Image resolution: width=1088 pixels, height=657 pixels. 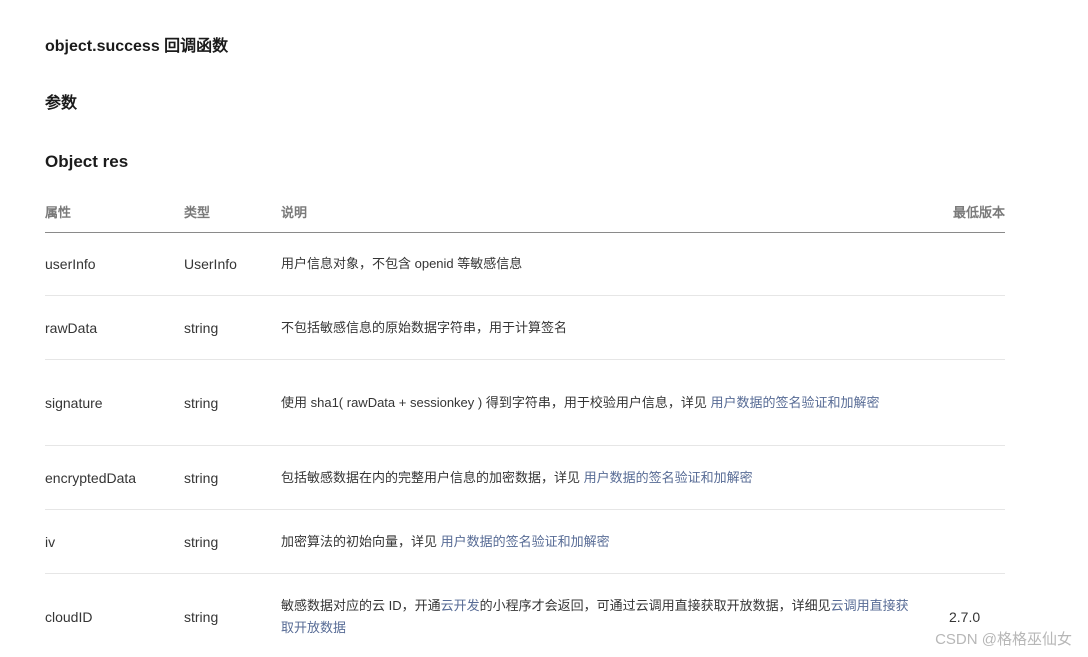 I want to click on params-heading: 参数, so click(x=61, y=103).